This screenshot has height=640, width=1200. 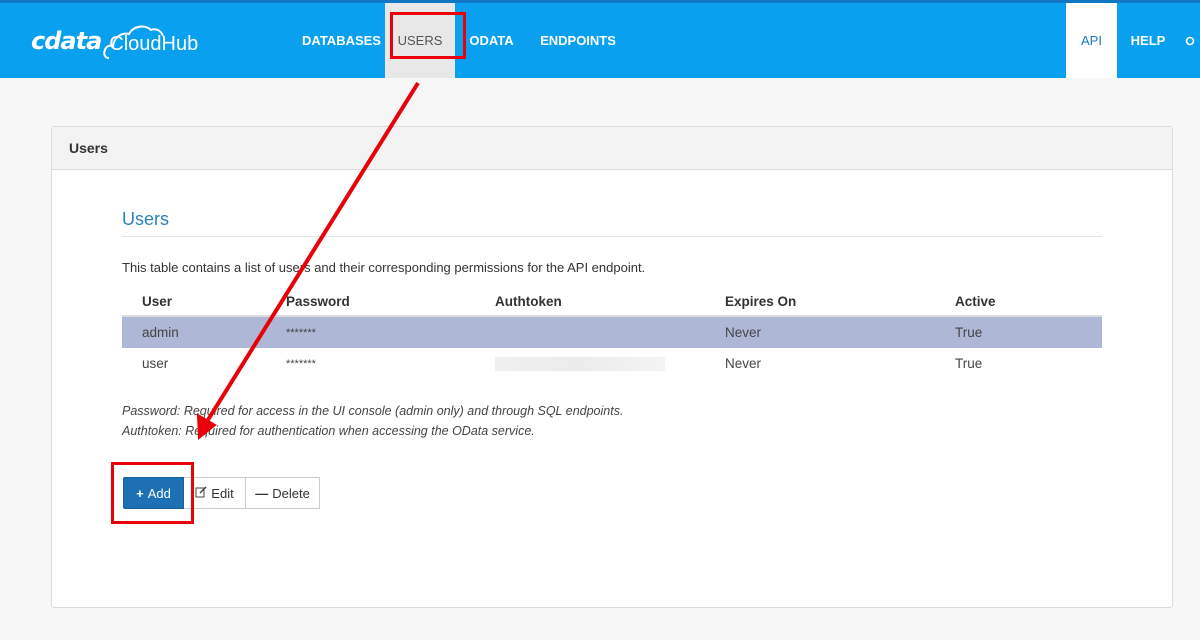 I want to click on nav-help: HELP, so click(x=1148, y=40).